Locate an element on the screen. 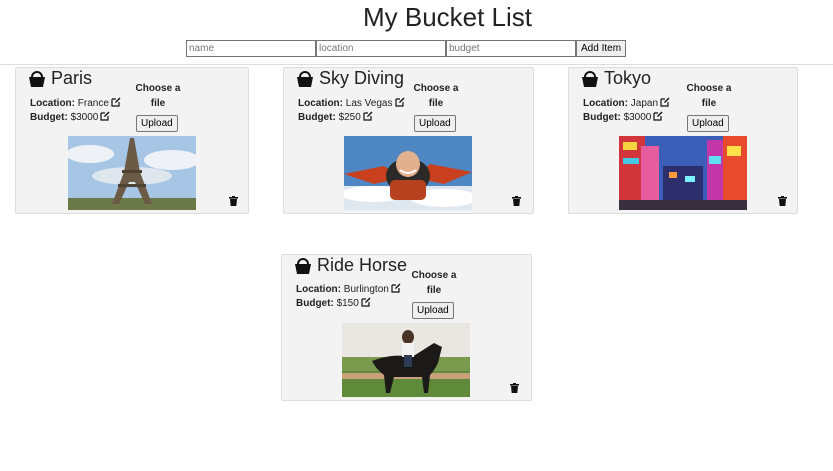  header-divider is located at coordinates (416, 64).